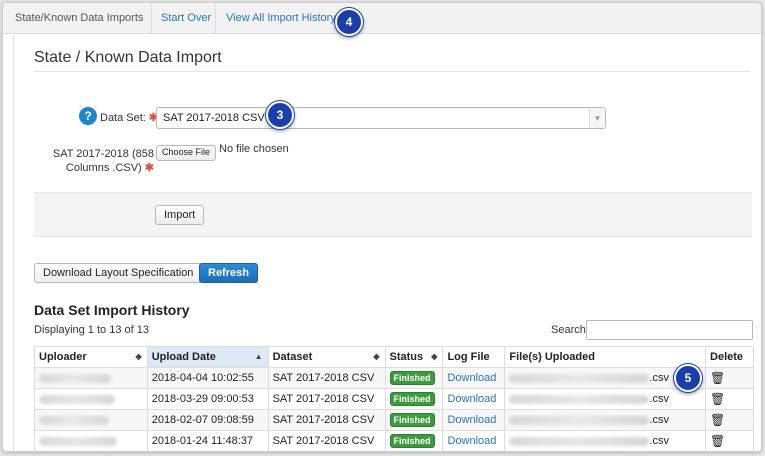 This screenshot has width=765, height=456. What do you see at coordinates (393, 214) in the screenshot?
I see `import-well: Import` at bounding box center [393, 214].